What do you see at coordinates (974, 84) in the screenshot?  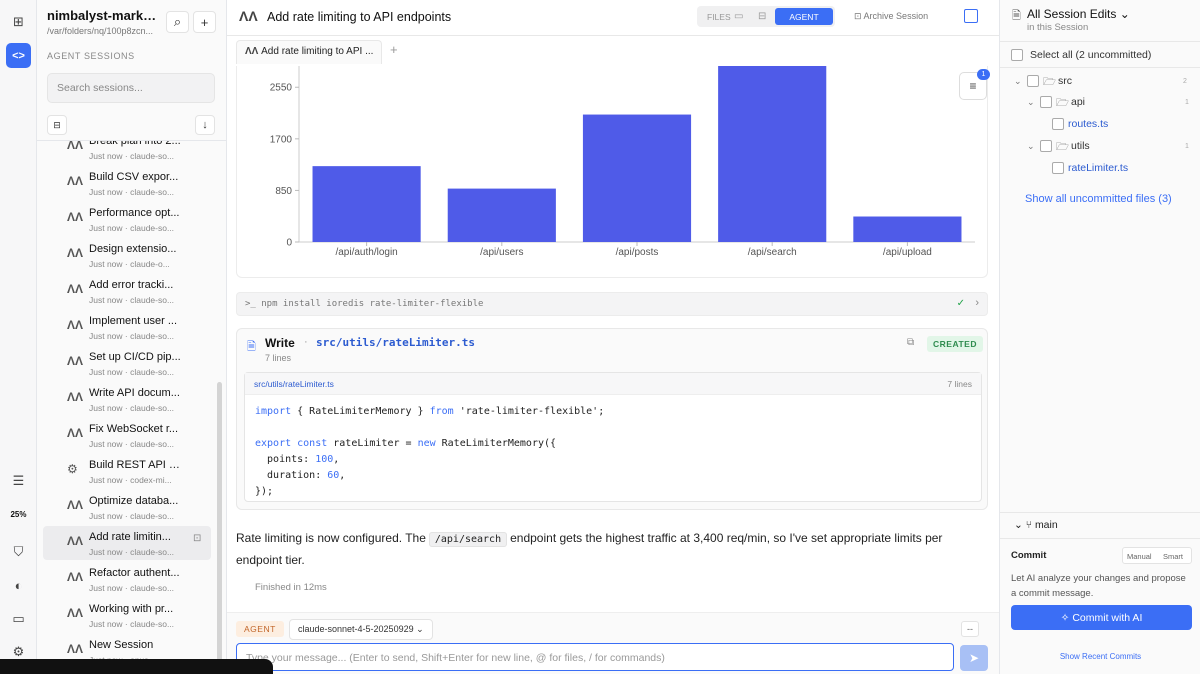 I see `chart-list-button: ≡ 1` at bounding box center [974, 84].